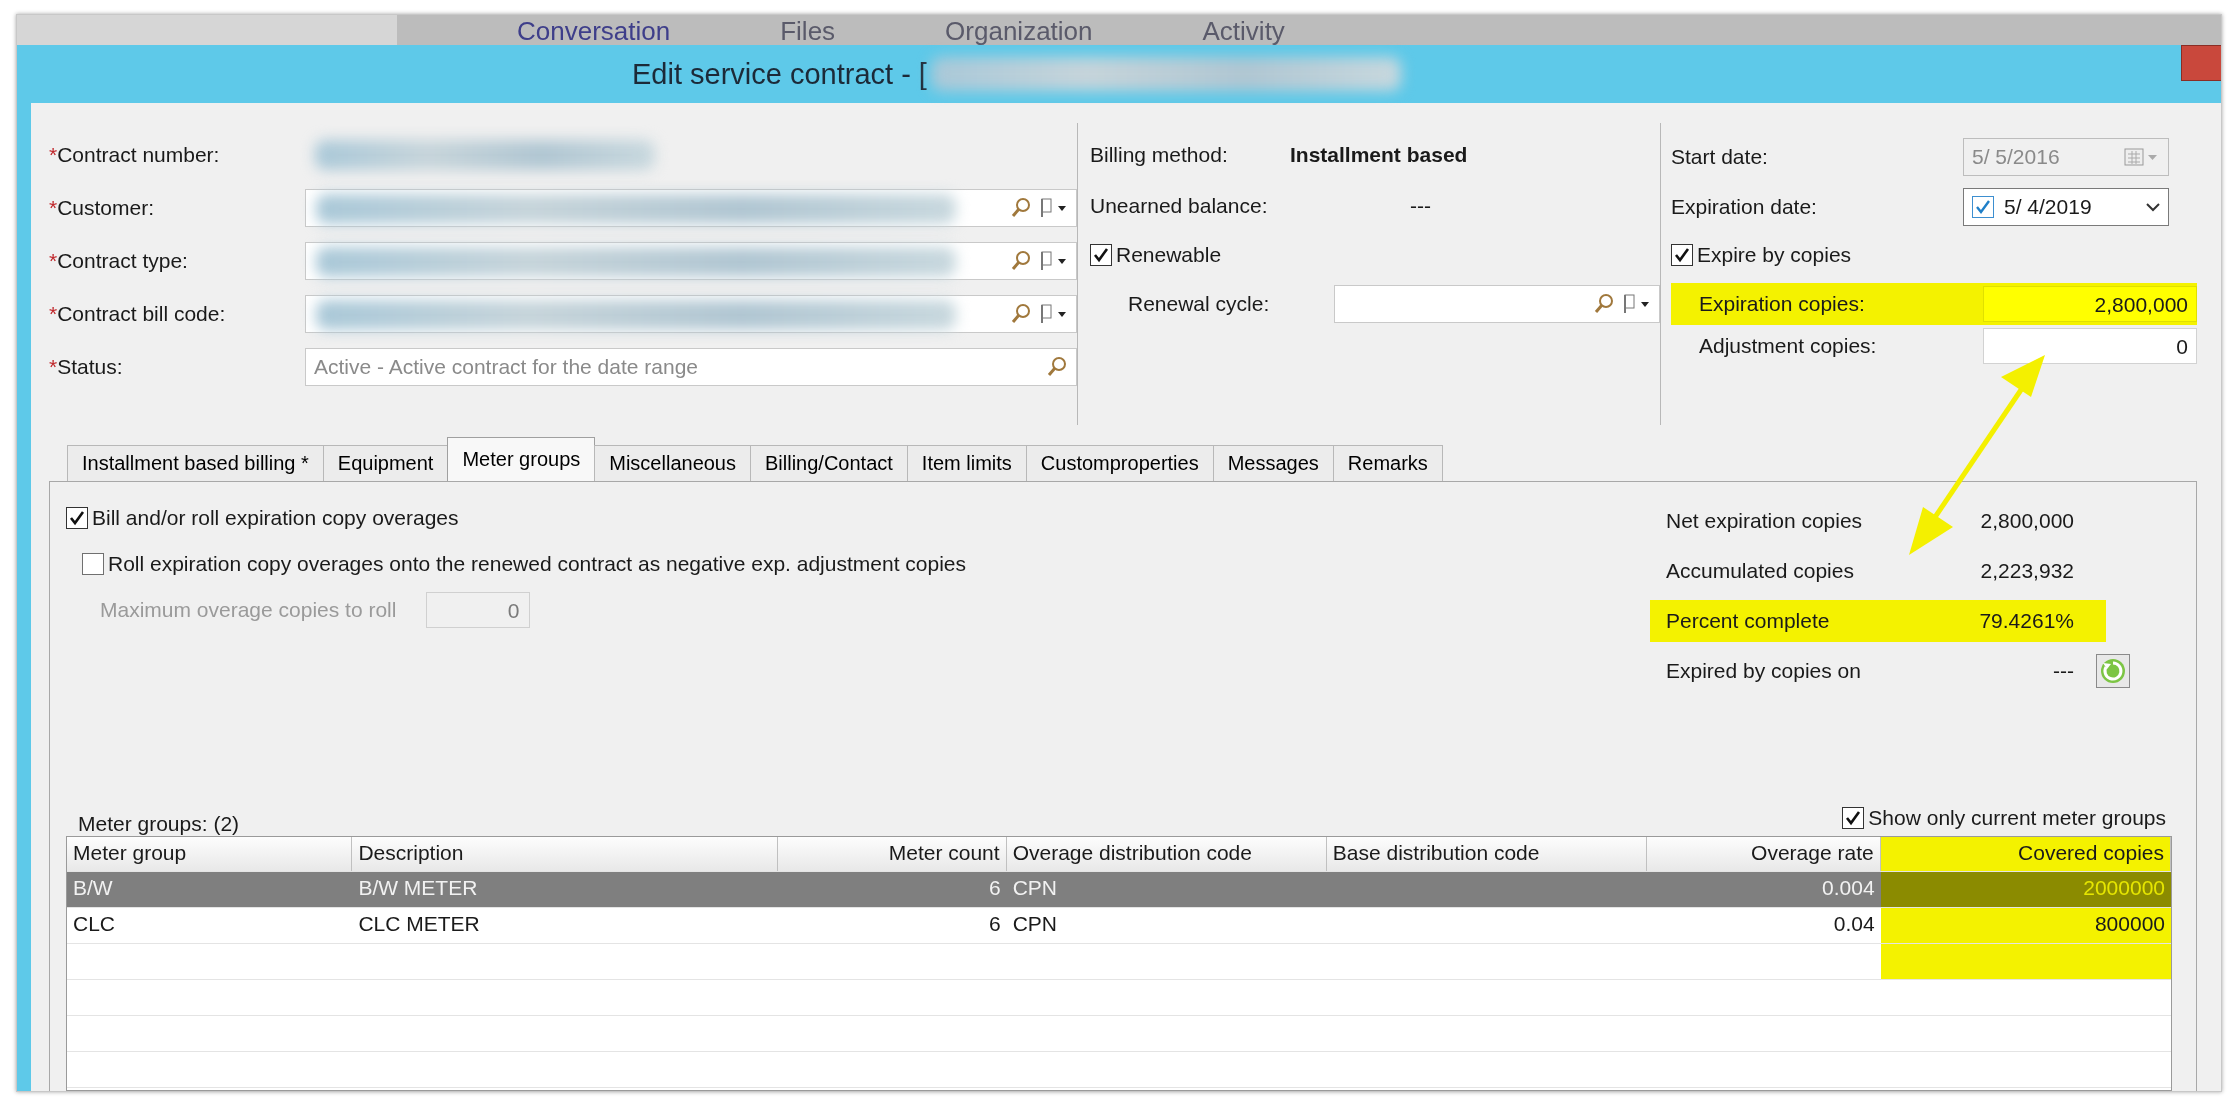 Image resolution: width=2238 pixels, height=1108 pixels. Describe the element at coordinates (808, 31) in the screenshot. I see `nav-link: Files` at that location.